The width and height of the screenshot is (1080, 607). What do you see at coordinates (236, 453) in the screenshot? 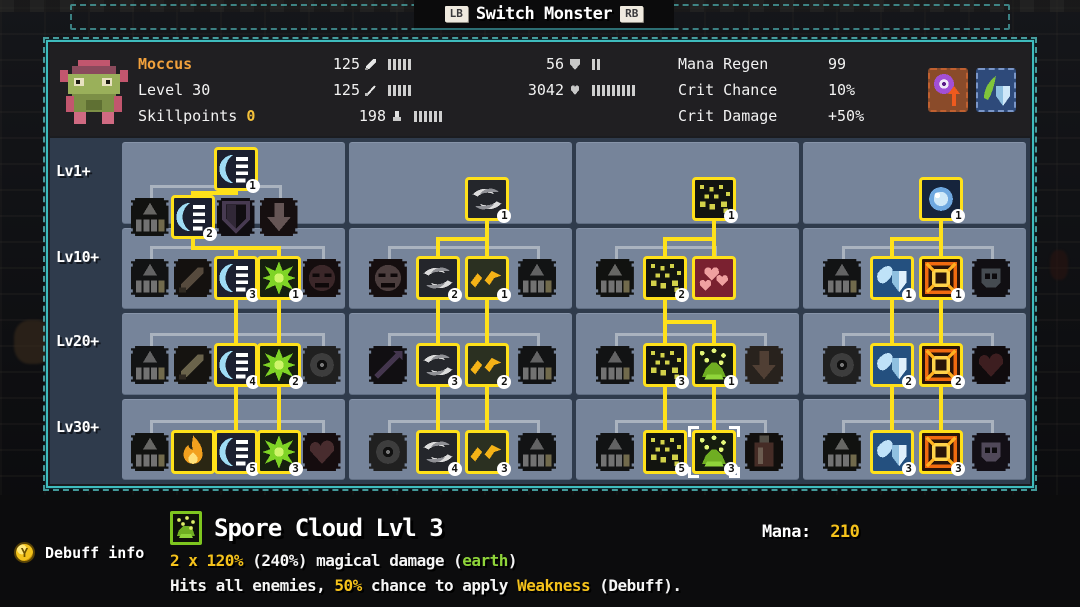
I see `skill-node-moon-beam-5: 5` at bounding box center [236, 453].